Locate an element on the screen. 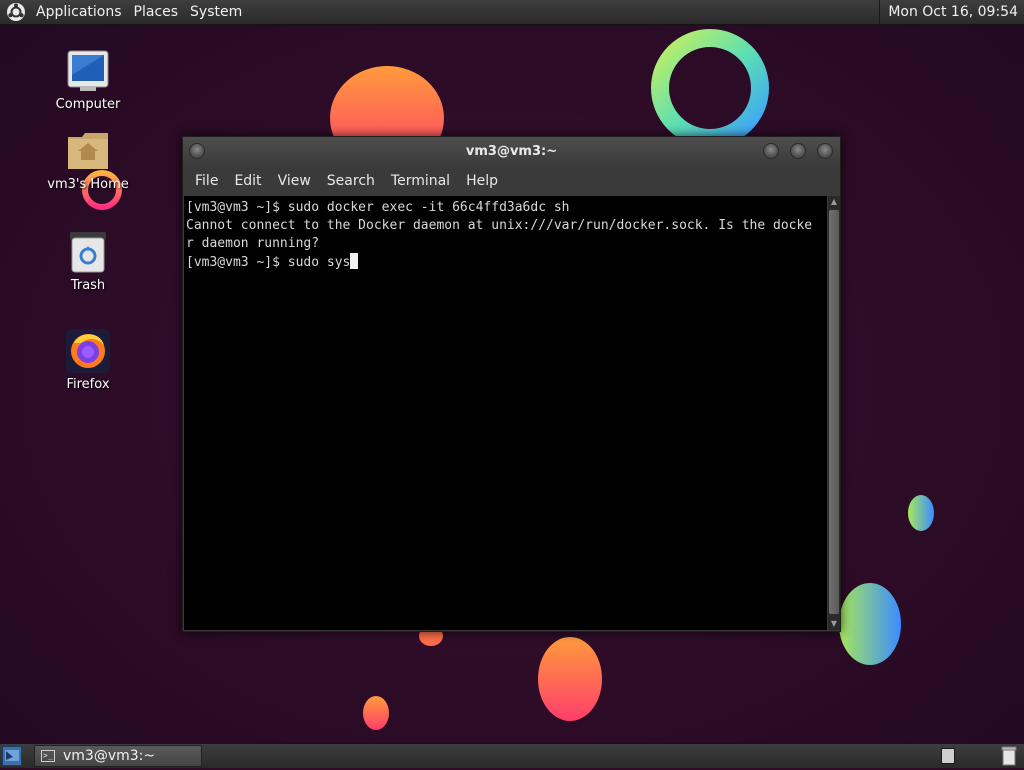  terminal-prompt: [vm3@vm3 ~]$ sudo sys is located at coordinates (268, 262).